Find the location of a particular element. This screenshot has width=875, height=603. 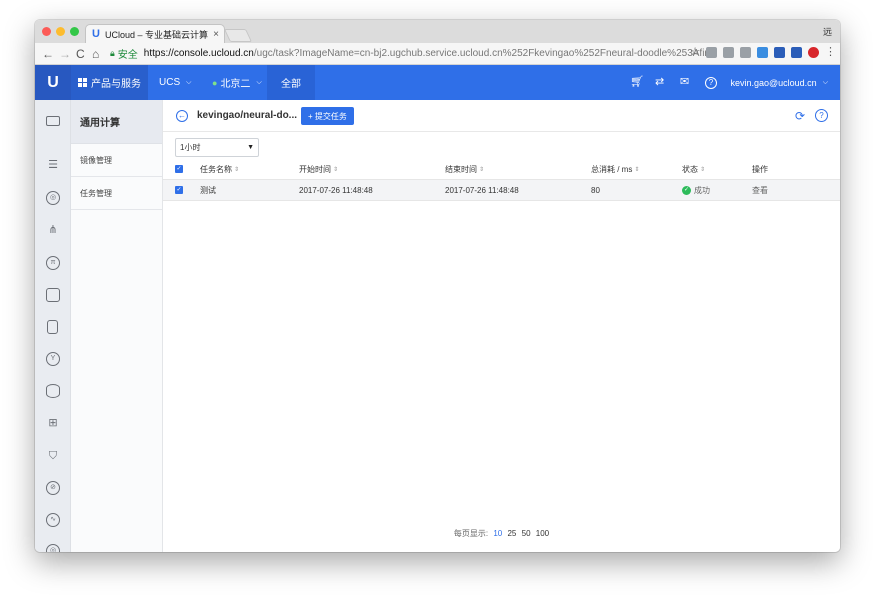

mail-icon: ✉︎ is located at coordinates (684, 82).